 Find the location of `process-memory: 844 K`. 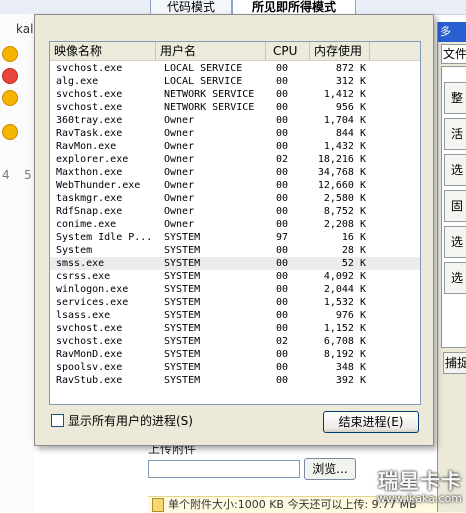

process-memory: 844 K is located at coordinates (350, 133).